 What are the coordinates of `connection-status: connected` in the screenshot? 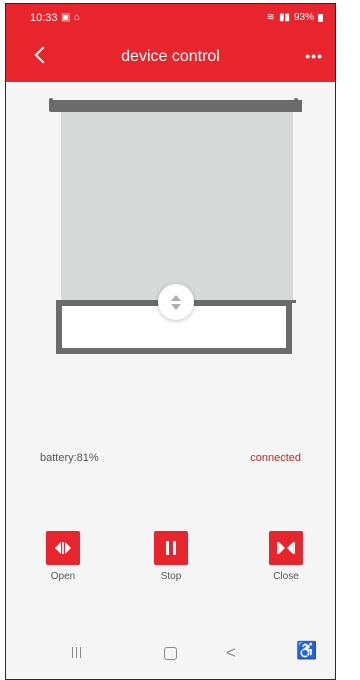 It's located at (275, 458).